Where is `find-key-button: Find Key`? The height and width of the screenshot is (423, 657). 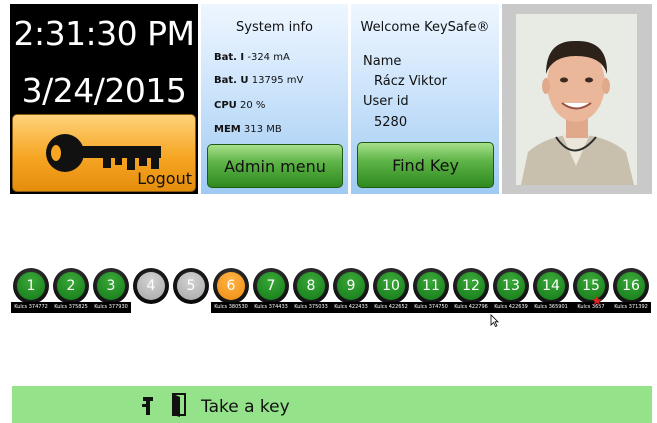
find-key-button: Find Key is located at coordinates (425, 165).